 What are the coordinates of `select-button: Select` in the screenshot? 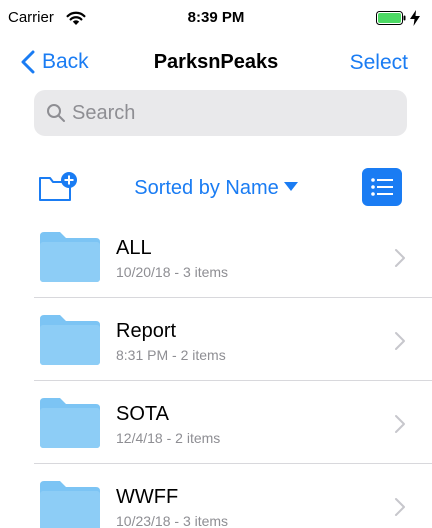 It's located at (379, 63).